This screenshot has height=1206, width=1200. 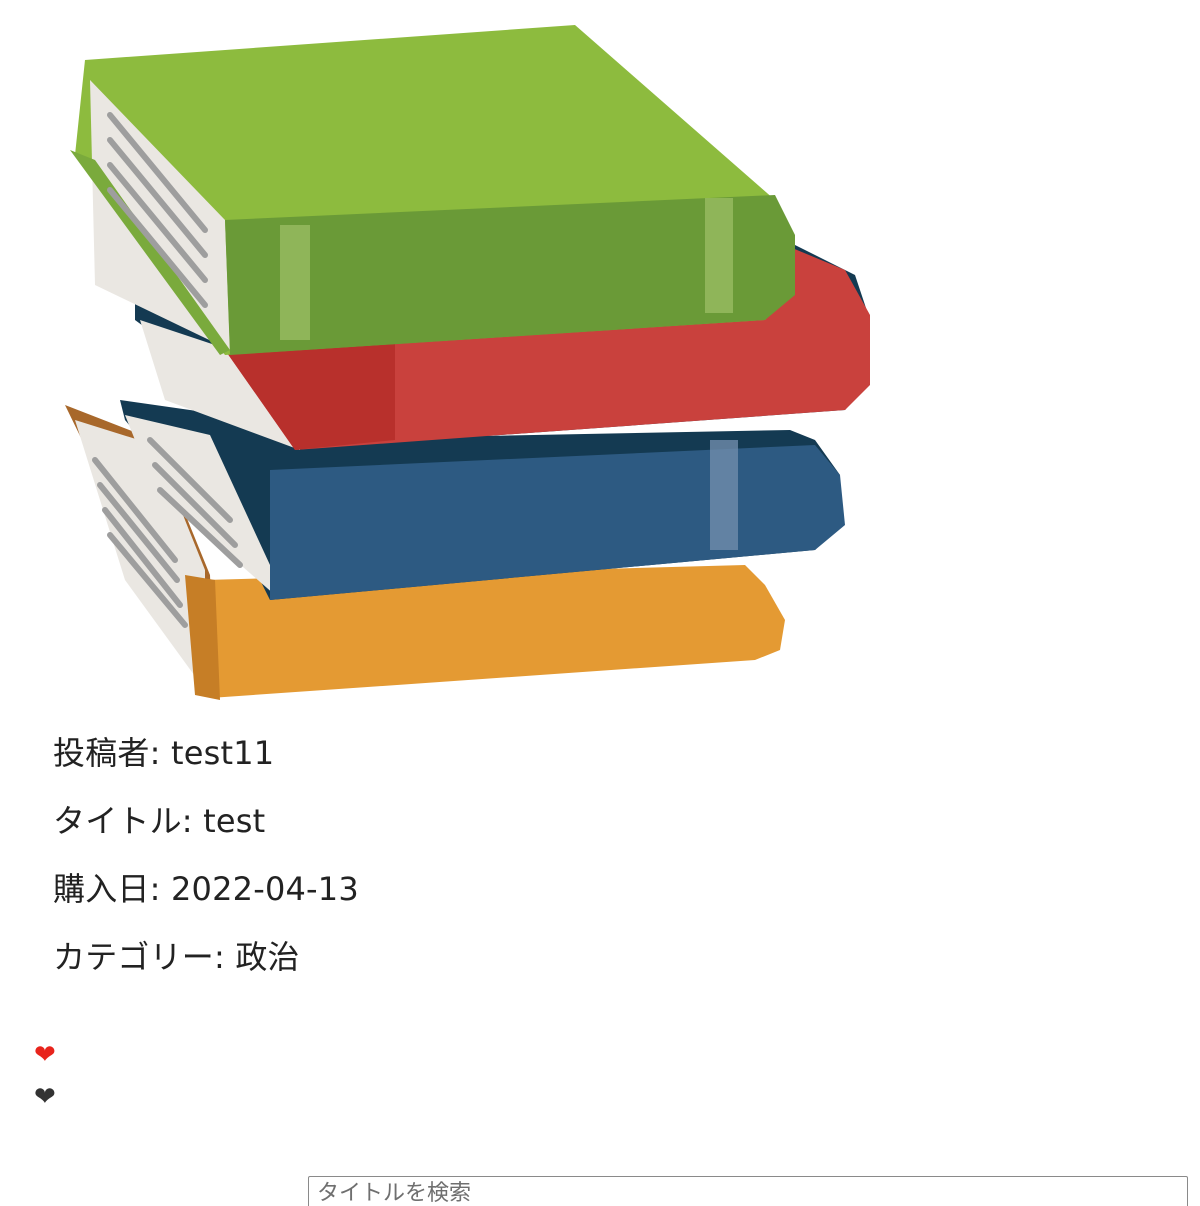 I want to click on like-controls: ❤ ❤, so click(x=45, y=1082).